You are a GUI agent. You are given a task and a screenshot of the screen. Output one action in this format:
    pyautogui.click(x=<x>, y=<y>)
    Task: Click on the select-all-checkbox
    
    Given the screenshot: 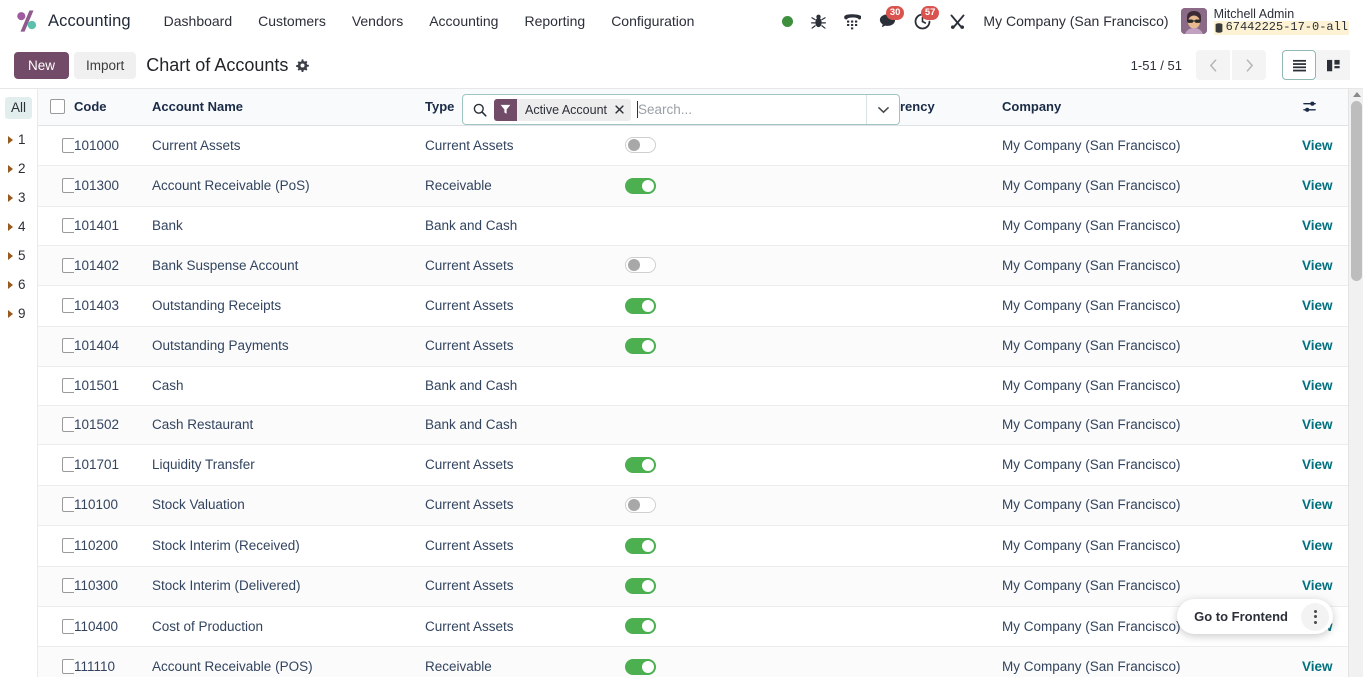 What is the action you would take?
    pyautogui.click(x=57, y=106)
    